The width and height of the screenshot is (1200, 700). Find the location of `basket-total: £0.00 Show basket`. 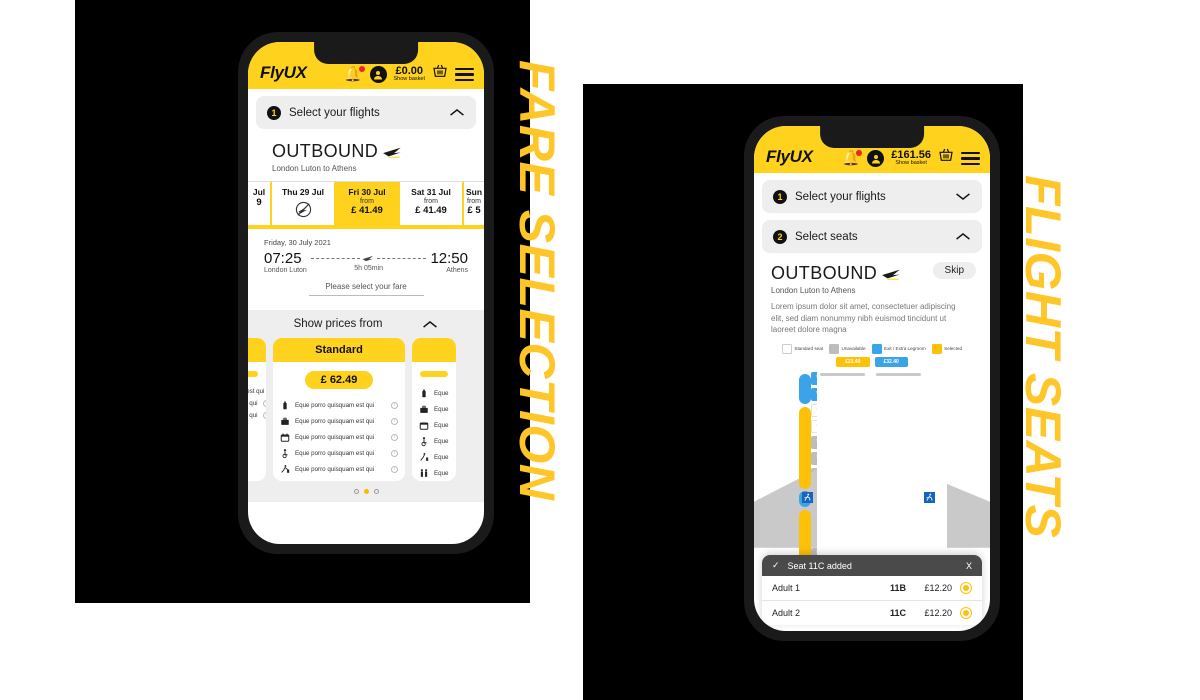

basket-total: £0.00 Show basket is located at coordinates (410, 74).